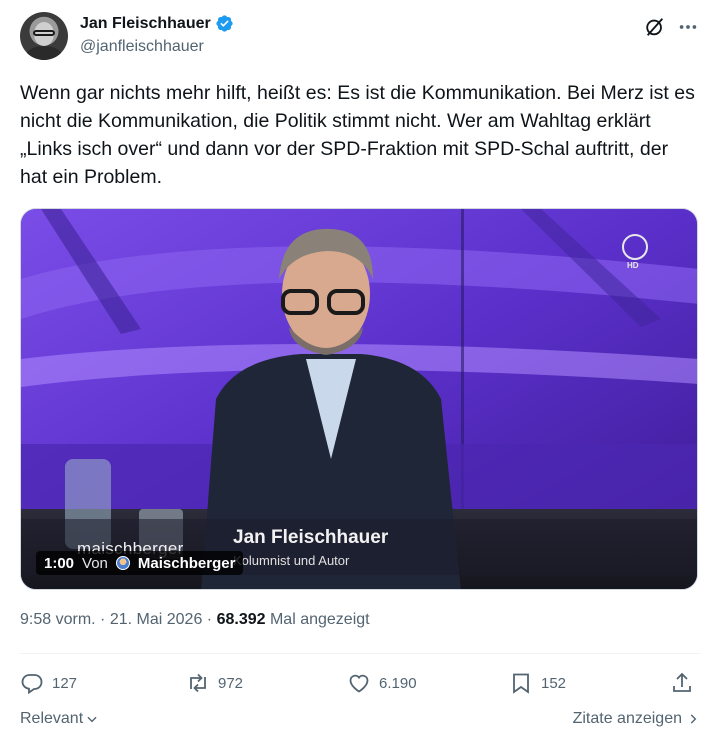  Describe the element at coordinates (122, 563) in the screenshot. I see `source-avatar` at that location.